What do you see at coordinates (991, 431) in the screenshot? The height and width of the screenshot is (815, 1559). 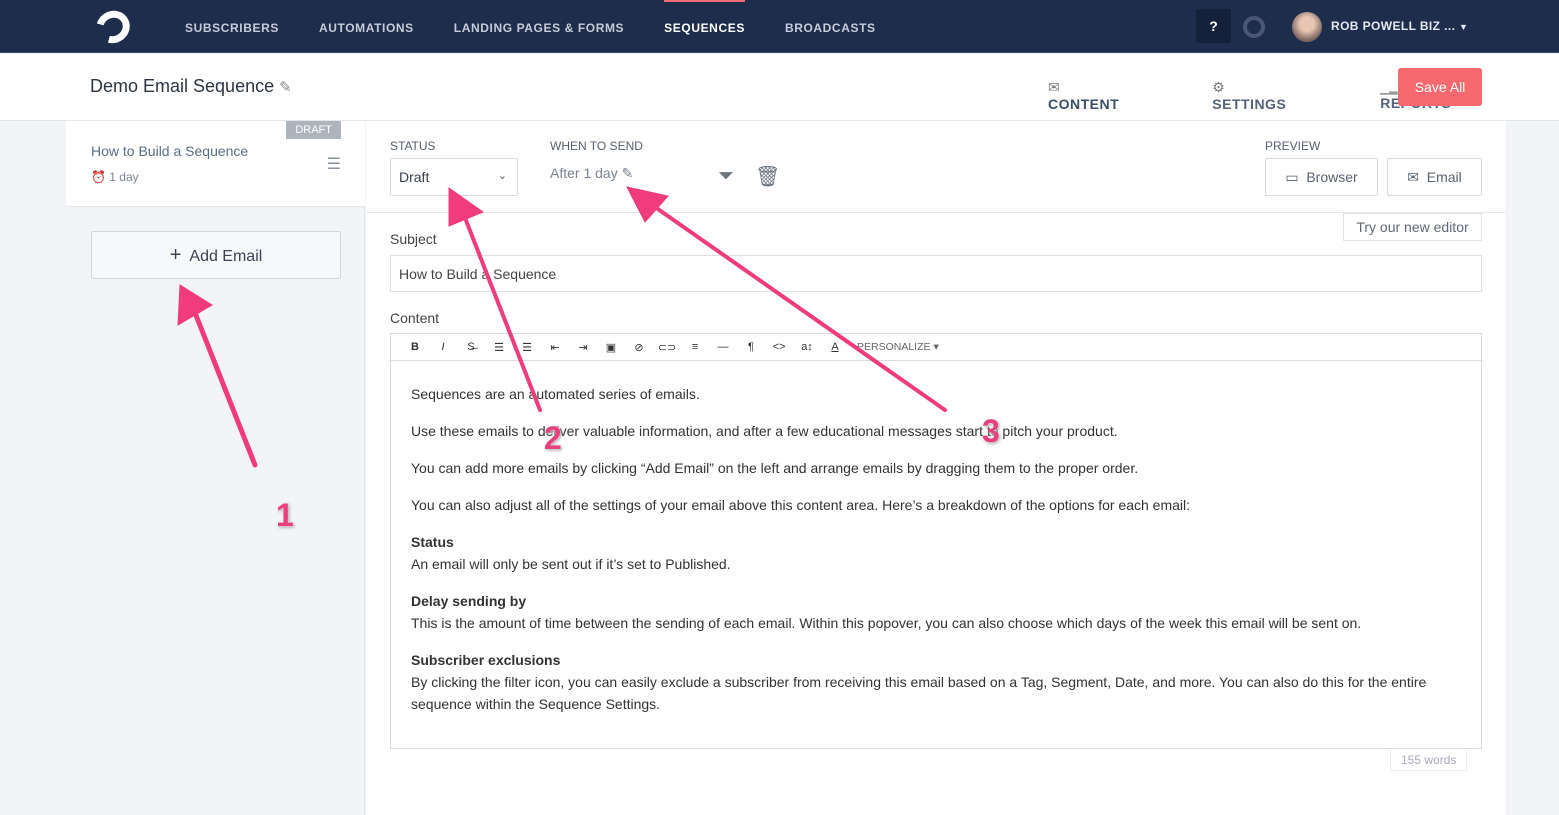 I see `annotation-label-3: 3` at bounding box center [991, 431].